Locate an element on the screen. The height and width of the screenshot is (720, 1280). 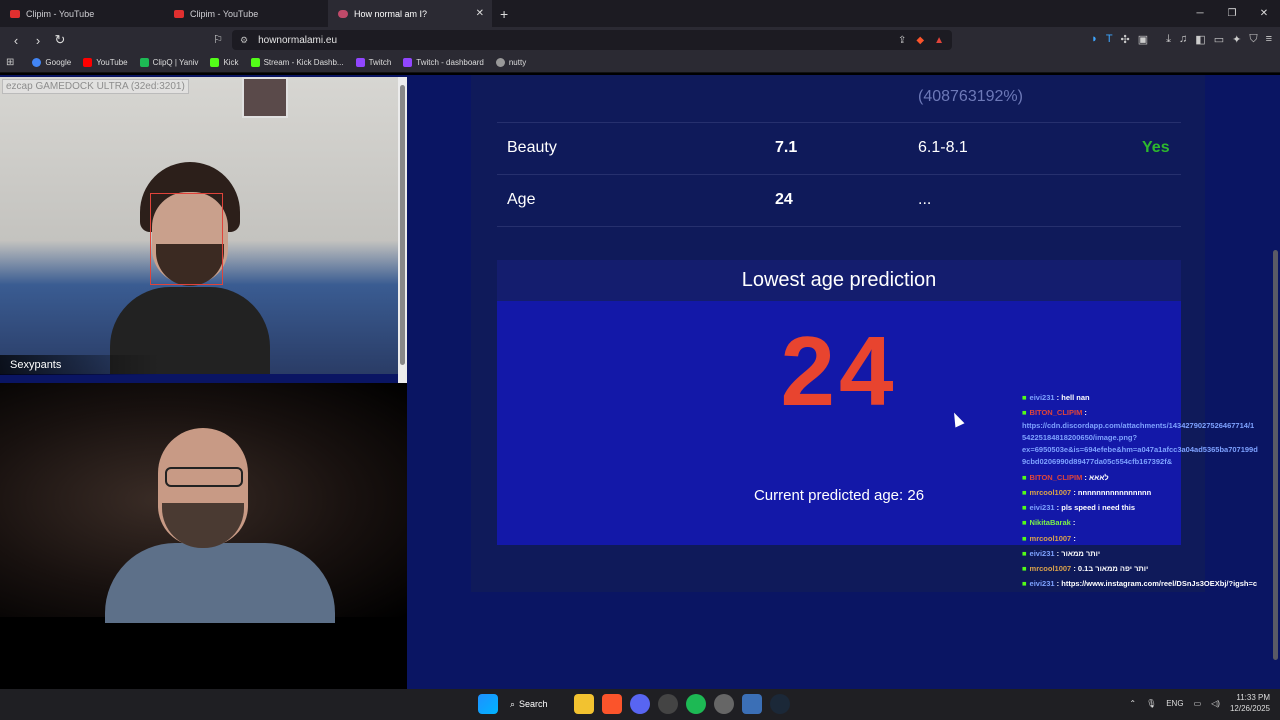
apps-grid-icon: ⊞ is located at coordinates (10, 62).